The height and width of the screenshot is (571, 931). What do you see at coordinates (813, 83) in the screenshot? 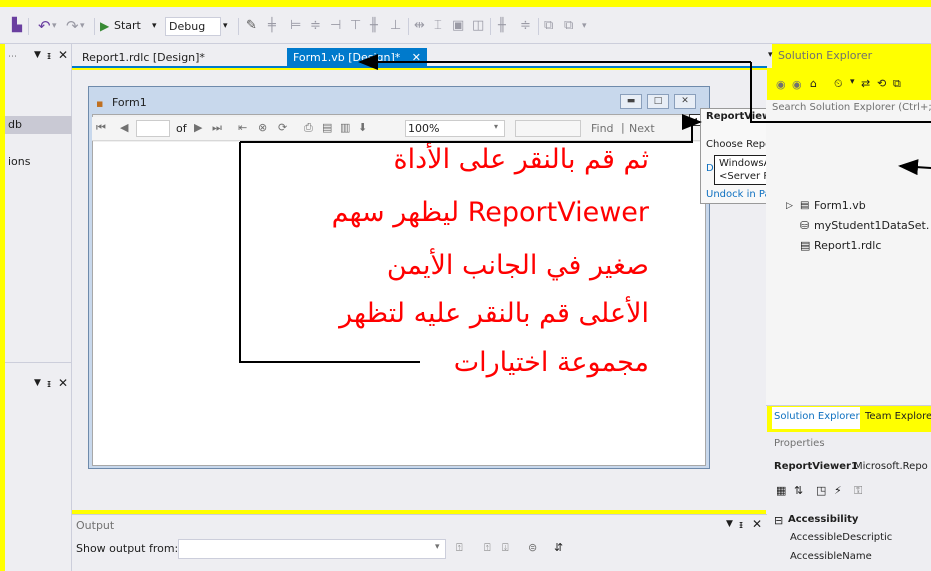
I see `home-icon: ⌂` at bounding box center [813, 83].